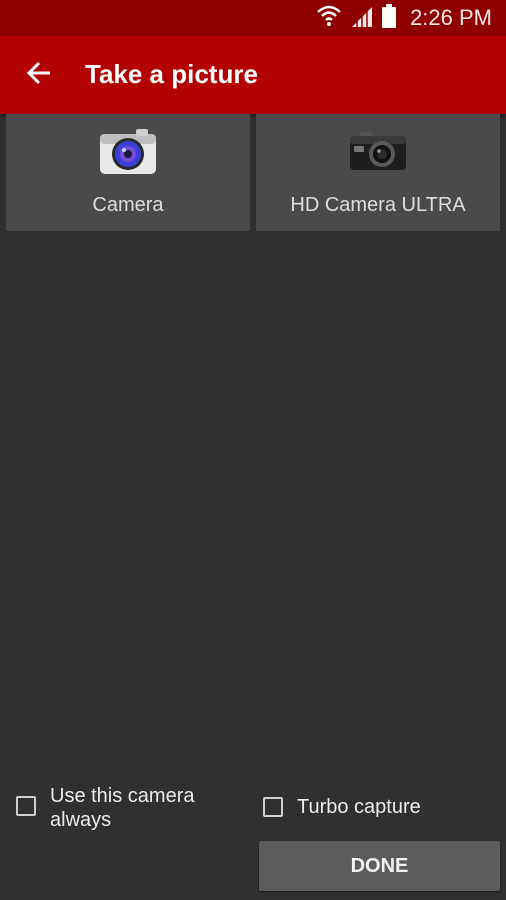  I want to click on turbo-capture-checkbox, so click(273, 807).